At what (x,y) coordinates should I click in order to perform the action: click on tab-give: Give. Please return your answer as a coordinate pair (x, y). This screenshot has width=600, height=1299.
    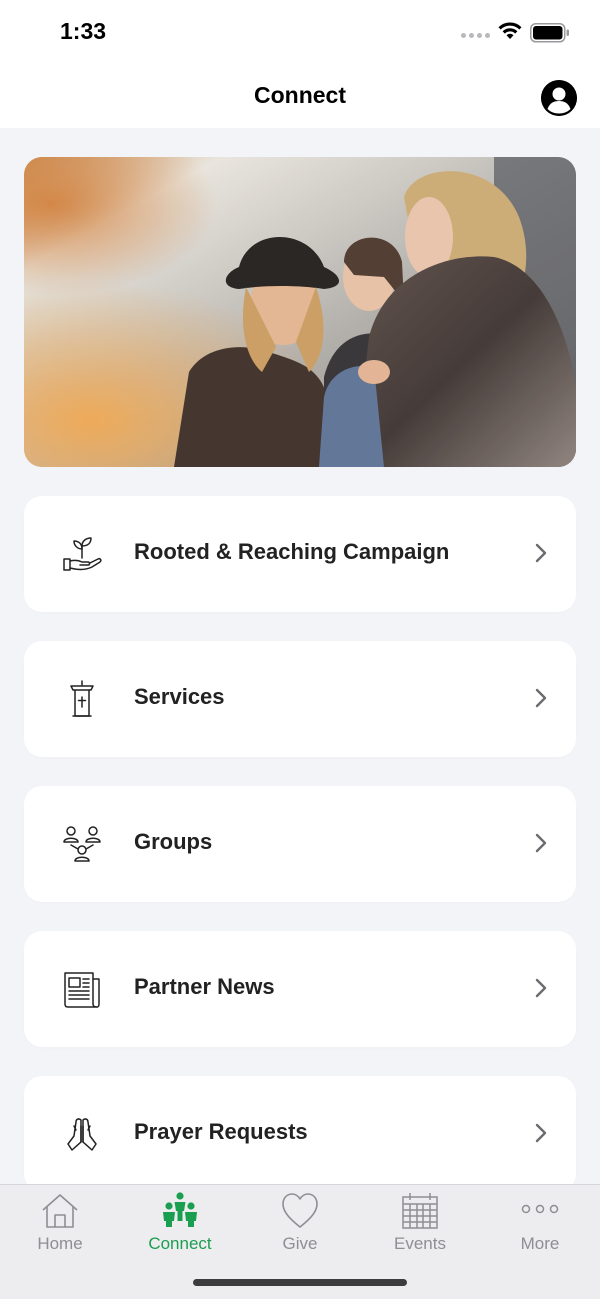
    Looking at the image, I should click on (300, 1225).